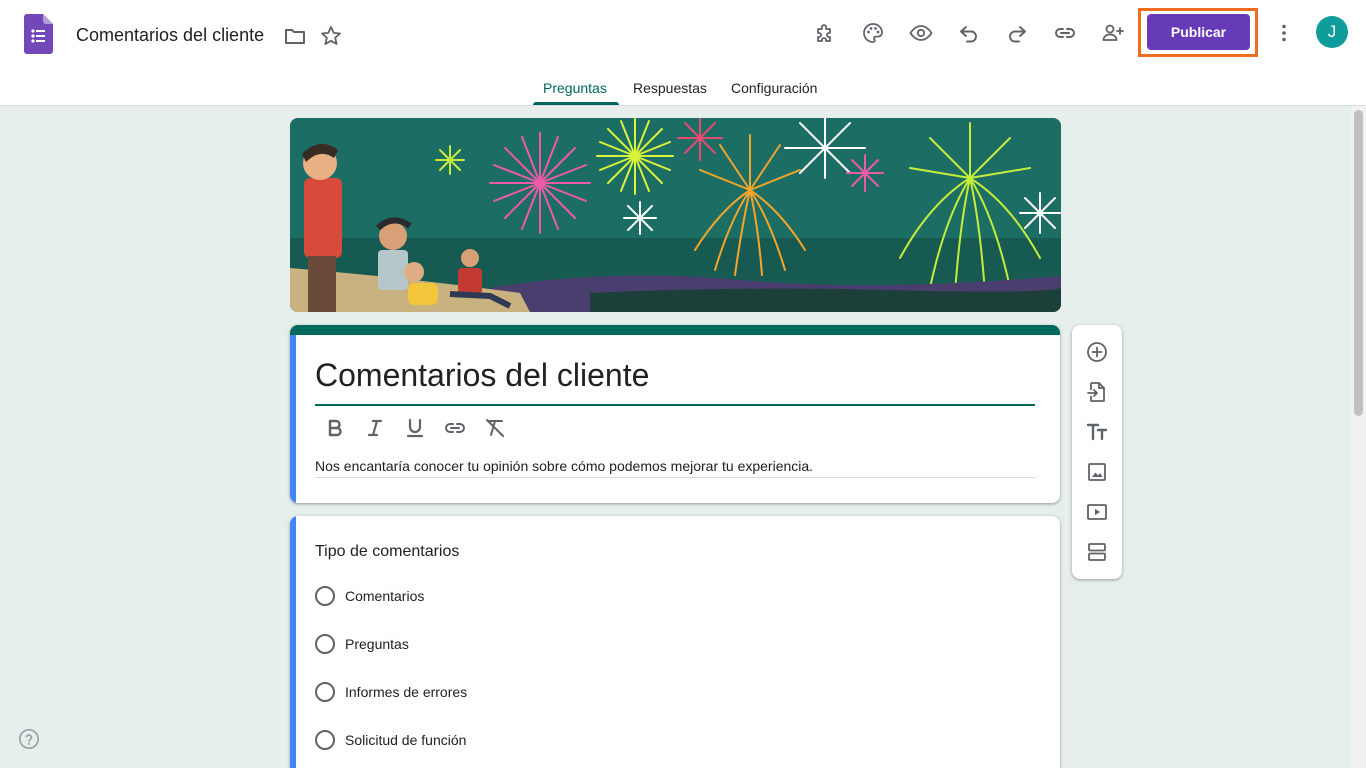  Describe the element at coordinates (1065, 33) in the screenshot. I see `link-icon` at that location.